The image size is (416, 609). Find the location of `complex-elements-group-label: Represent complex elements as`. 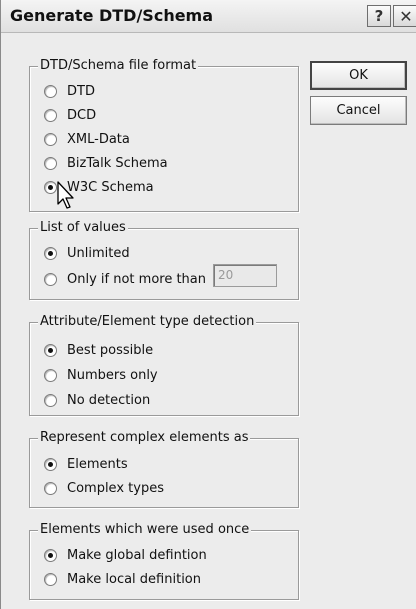

complex-elements-group-label: Represent complex elements as is located at coordinates (144, 437).